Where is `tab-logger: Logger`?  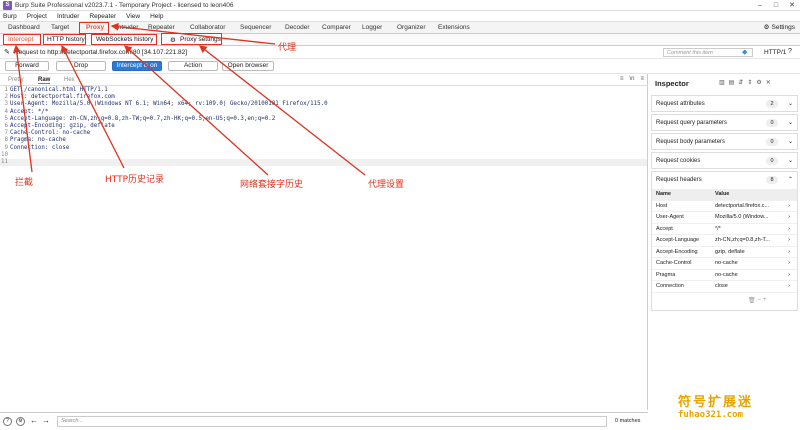
tab-logger: Logger is located at coordinates (372, 27).